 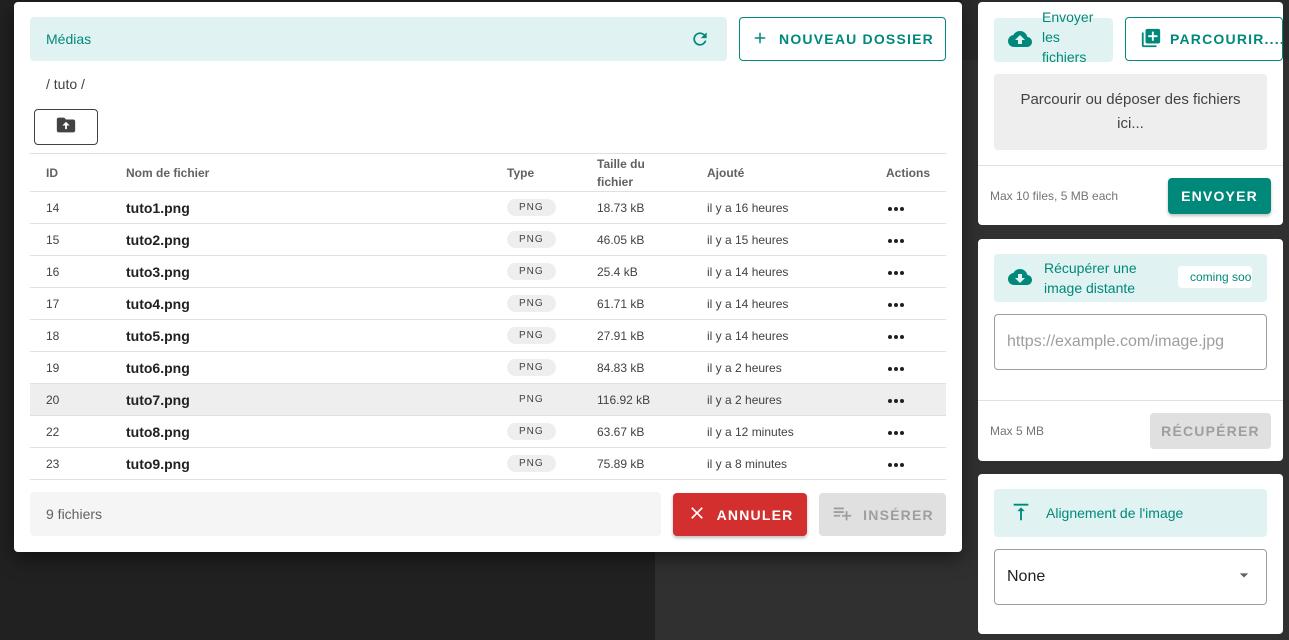 What do you see at coordinates (1210, 431) in the screenshot?
I see `fetch-button: RÉCUPÉRER` at bounding box center [1210, 431].